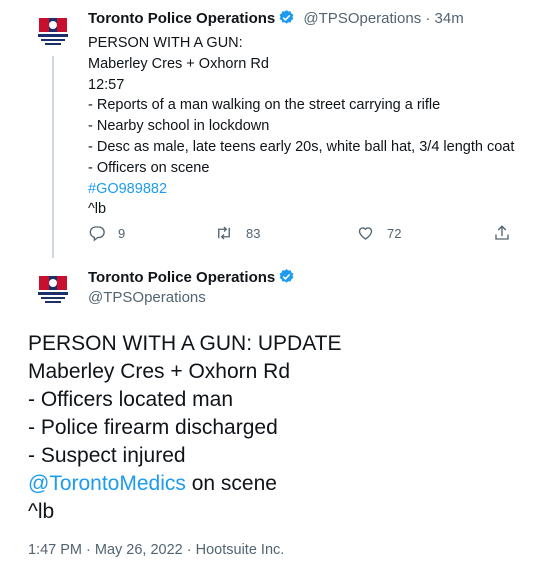 This screenshot has height=567, width=548. Describe the element at coordinates (253, 233) in the screenshot. I see `retweet-count: 83` at that location.